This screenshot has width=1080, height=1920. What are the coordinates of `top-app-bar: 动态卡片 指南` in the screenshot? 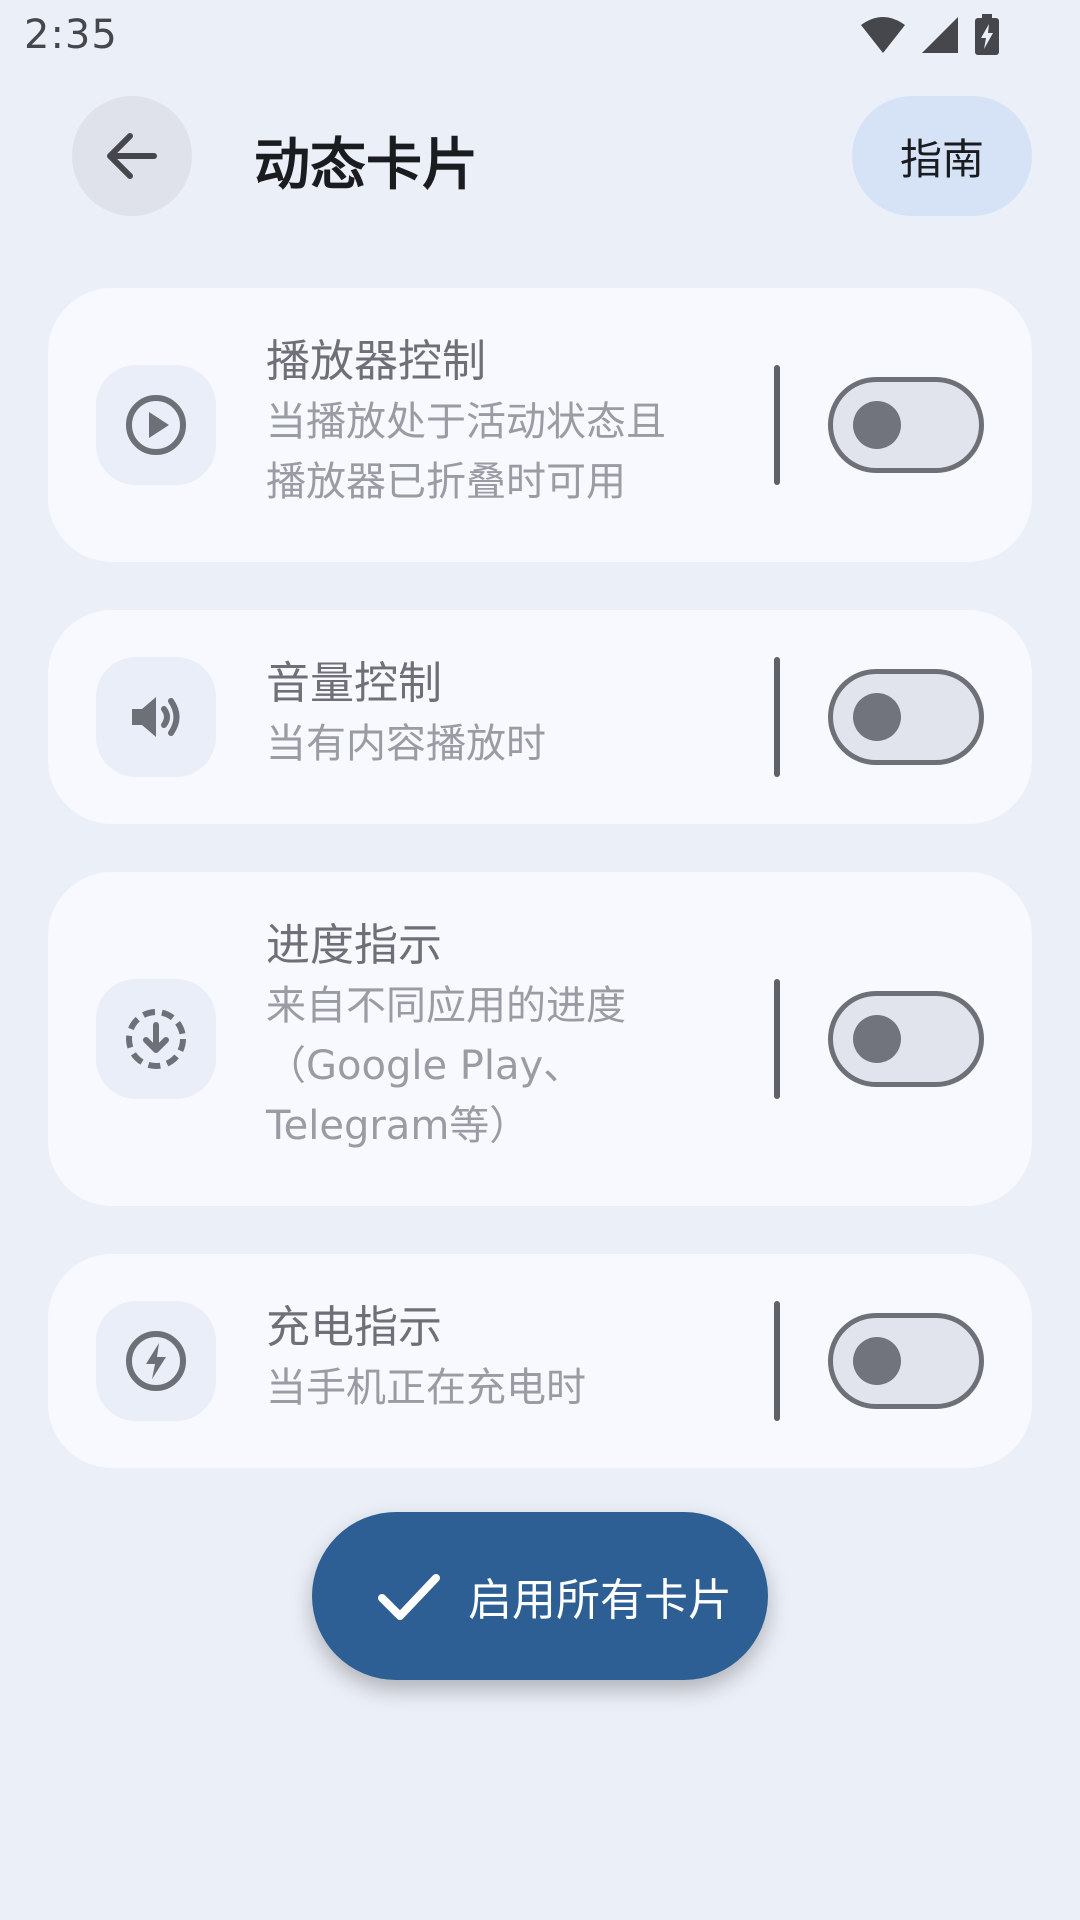 It's located at (540, 156).